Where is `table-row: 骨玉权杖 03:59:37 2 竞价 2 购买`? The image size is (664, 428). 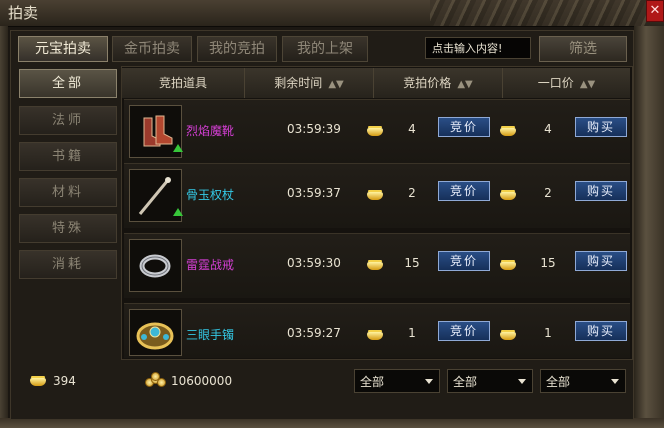
table-row: 骨玉权杖 03:59:37 2 竞价 2 购买 is located at coordinates (377, 195).